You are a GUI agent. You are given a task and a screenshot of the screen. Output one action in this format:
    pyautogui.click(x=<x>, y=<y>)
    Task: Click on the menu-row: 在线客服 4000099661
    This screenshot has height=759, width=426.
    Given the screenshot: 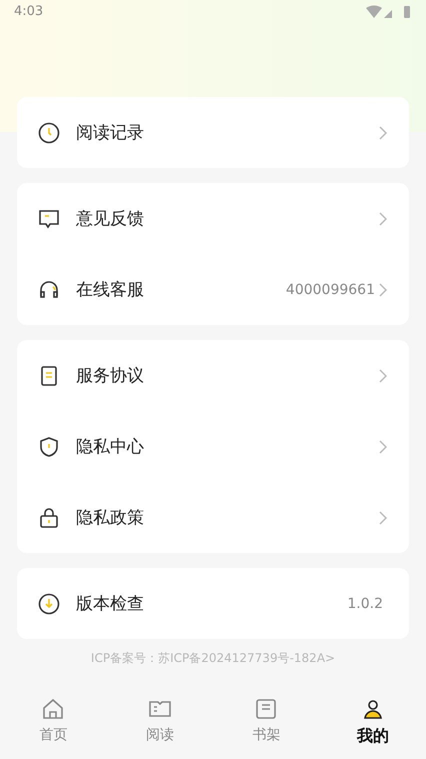 What is the action you would take?
    pyautogui.click(x=213, y=289)
    